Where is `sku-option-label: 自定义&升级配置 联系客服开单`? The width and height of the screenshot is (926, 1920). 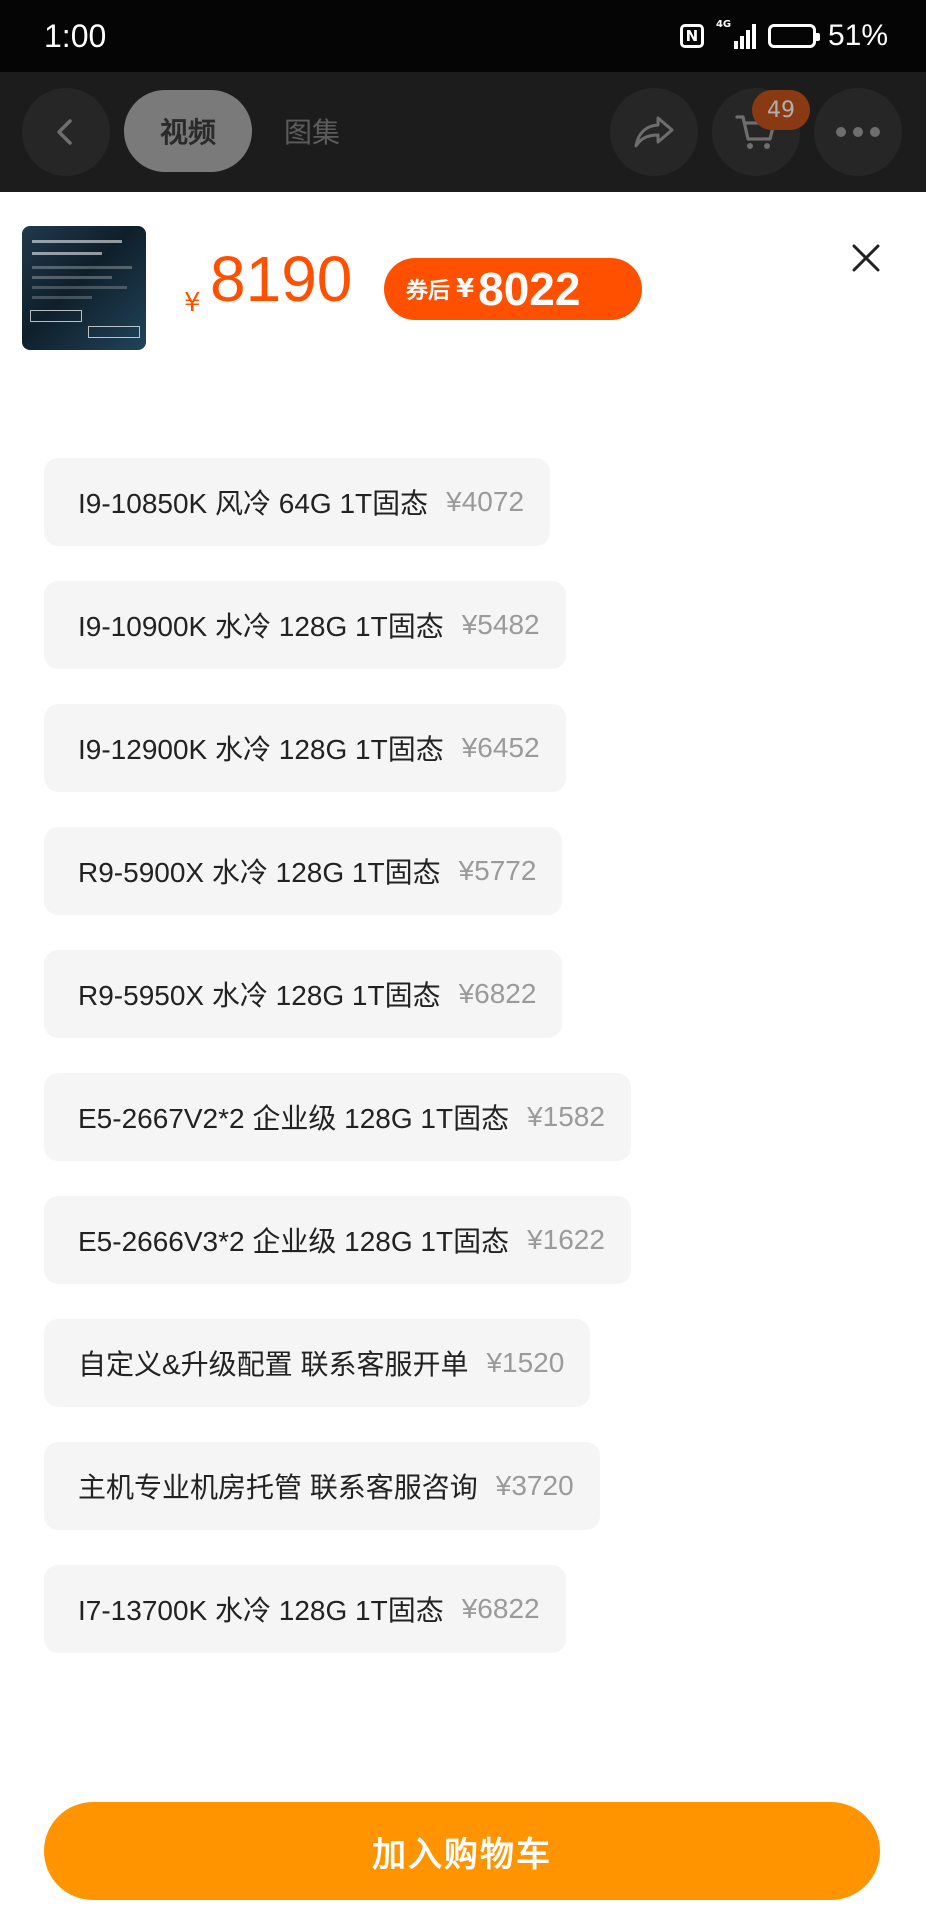 sku-option-label: 自定义&升级配置 联系客服开单 is located at coordinates (273, 1364).